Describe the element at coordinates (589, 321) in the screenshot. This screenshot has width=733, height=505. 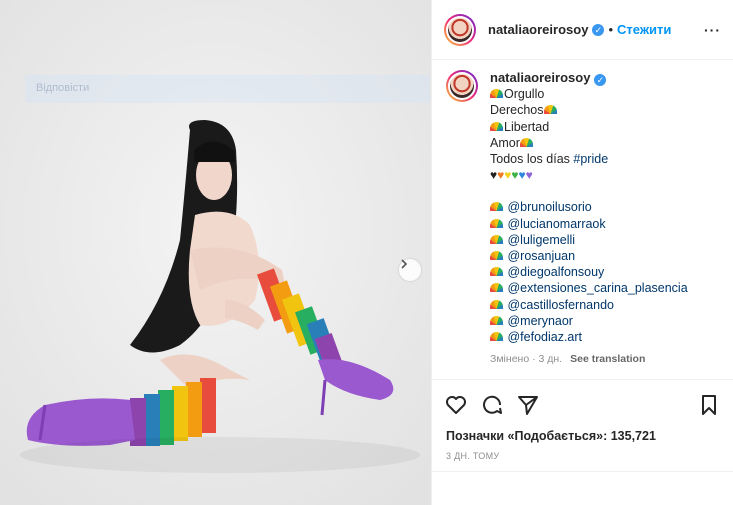
I see `mention-line: @merynaor` at that location.